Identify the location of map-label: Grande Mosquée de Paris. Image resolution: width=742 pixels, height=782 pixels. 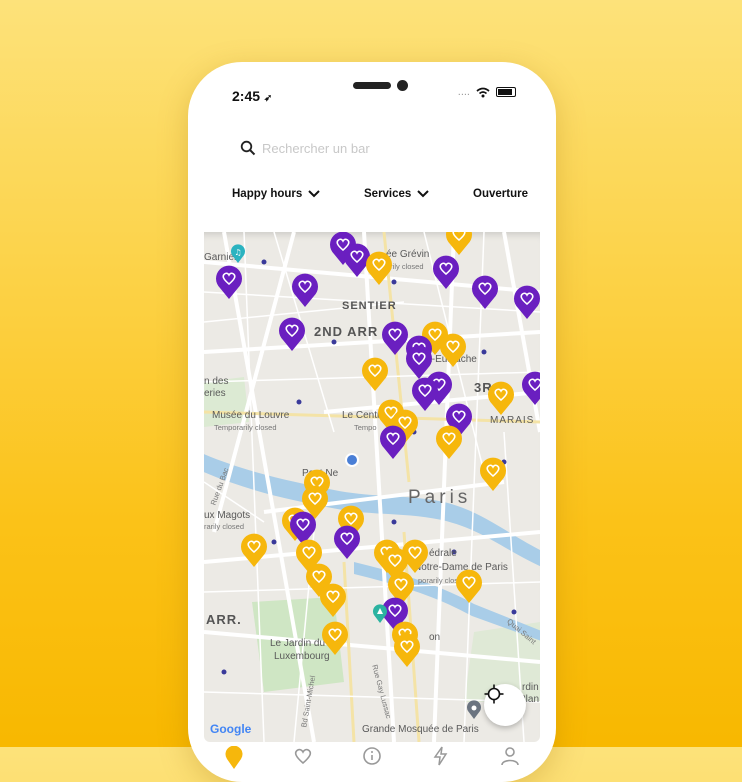
(420, 729).